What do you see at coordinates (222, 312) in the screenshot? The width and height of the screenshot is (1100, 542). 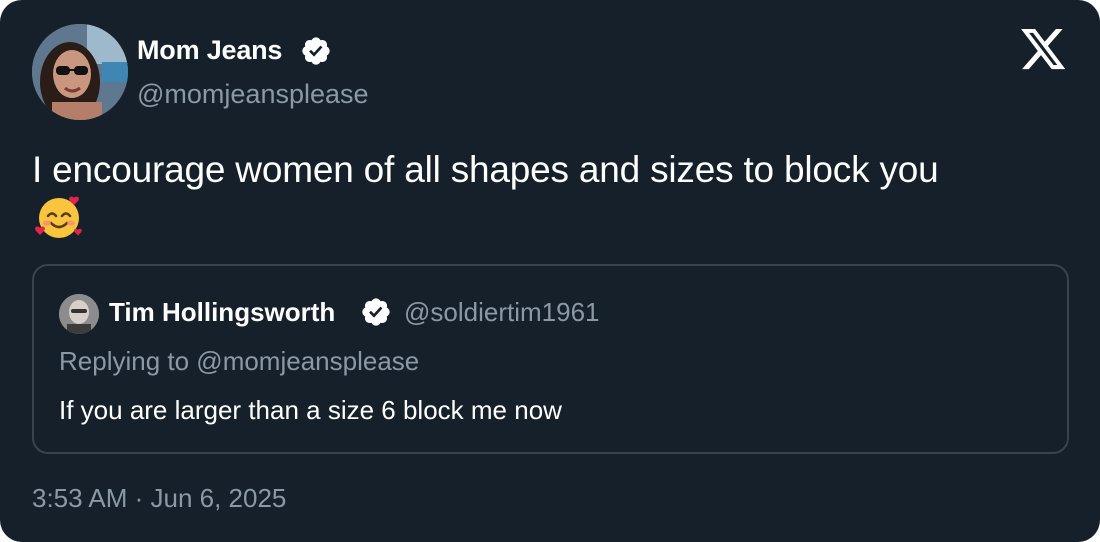 I see `quoted-author-name: Tim Hollingsworth` at bounding box center [222, 312].